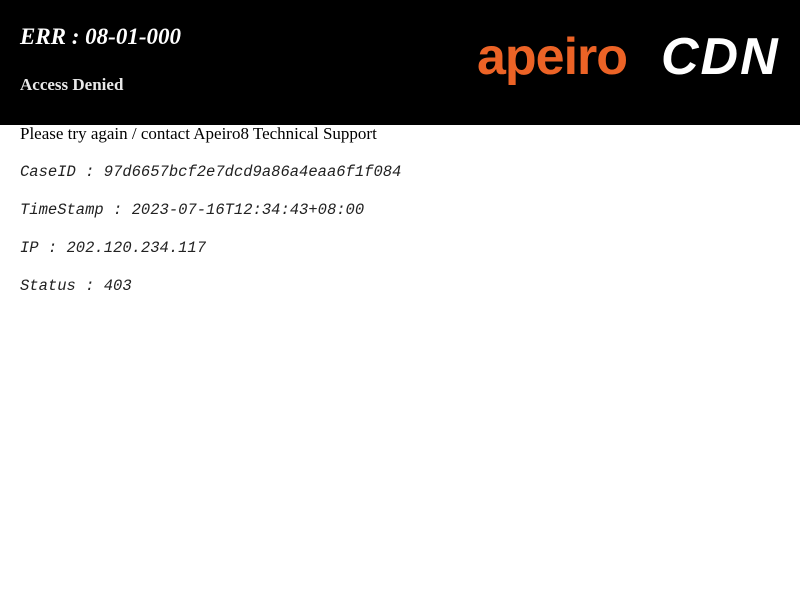 The image size is (800, 600). Describe the element at coordinates (100, 36) in the screenshot. I see `error-code: ERR : 08-01-000` at that location.